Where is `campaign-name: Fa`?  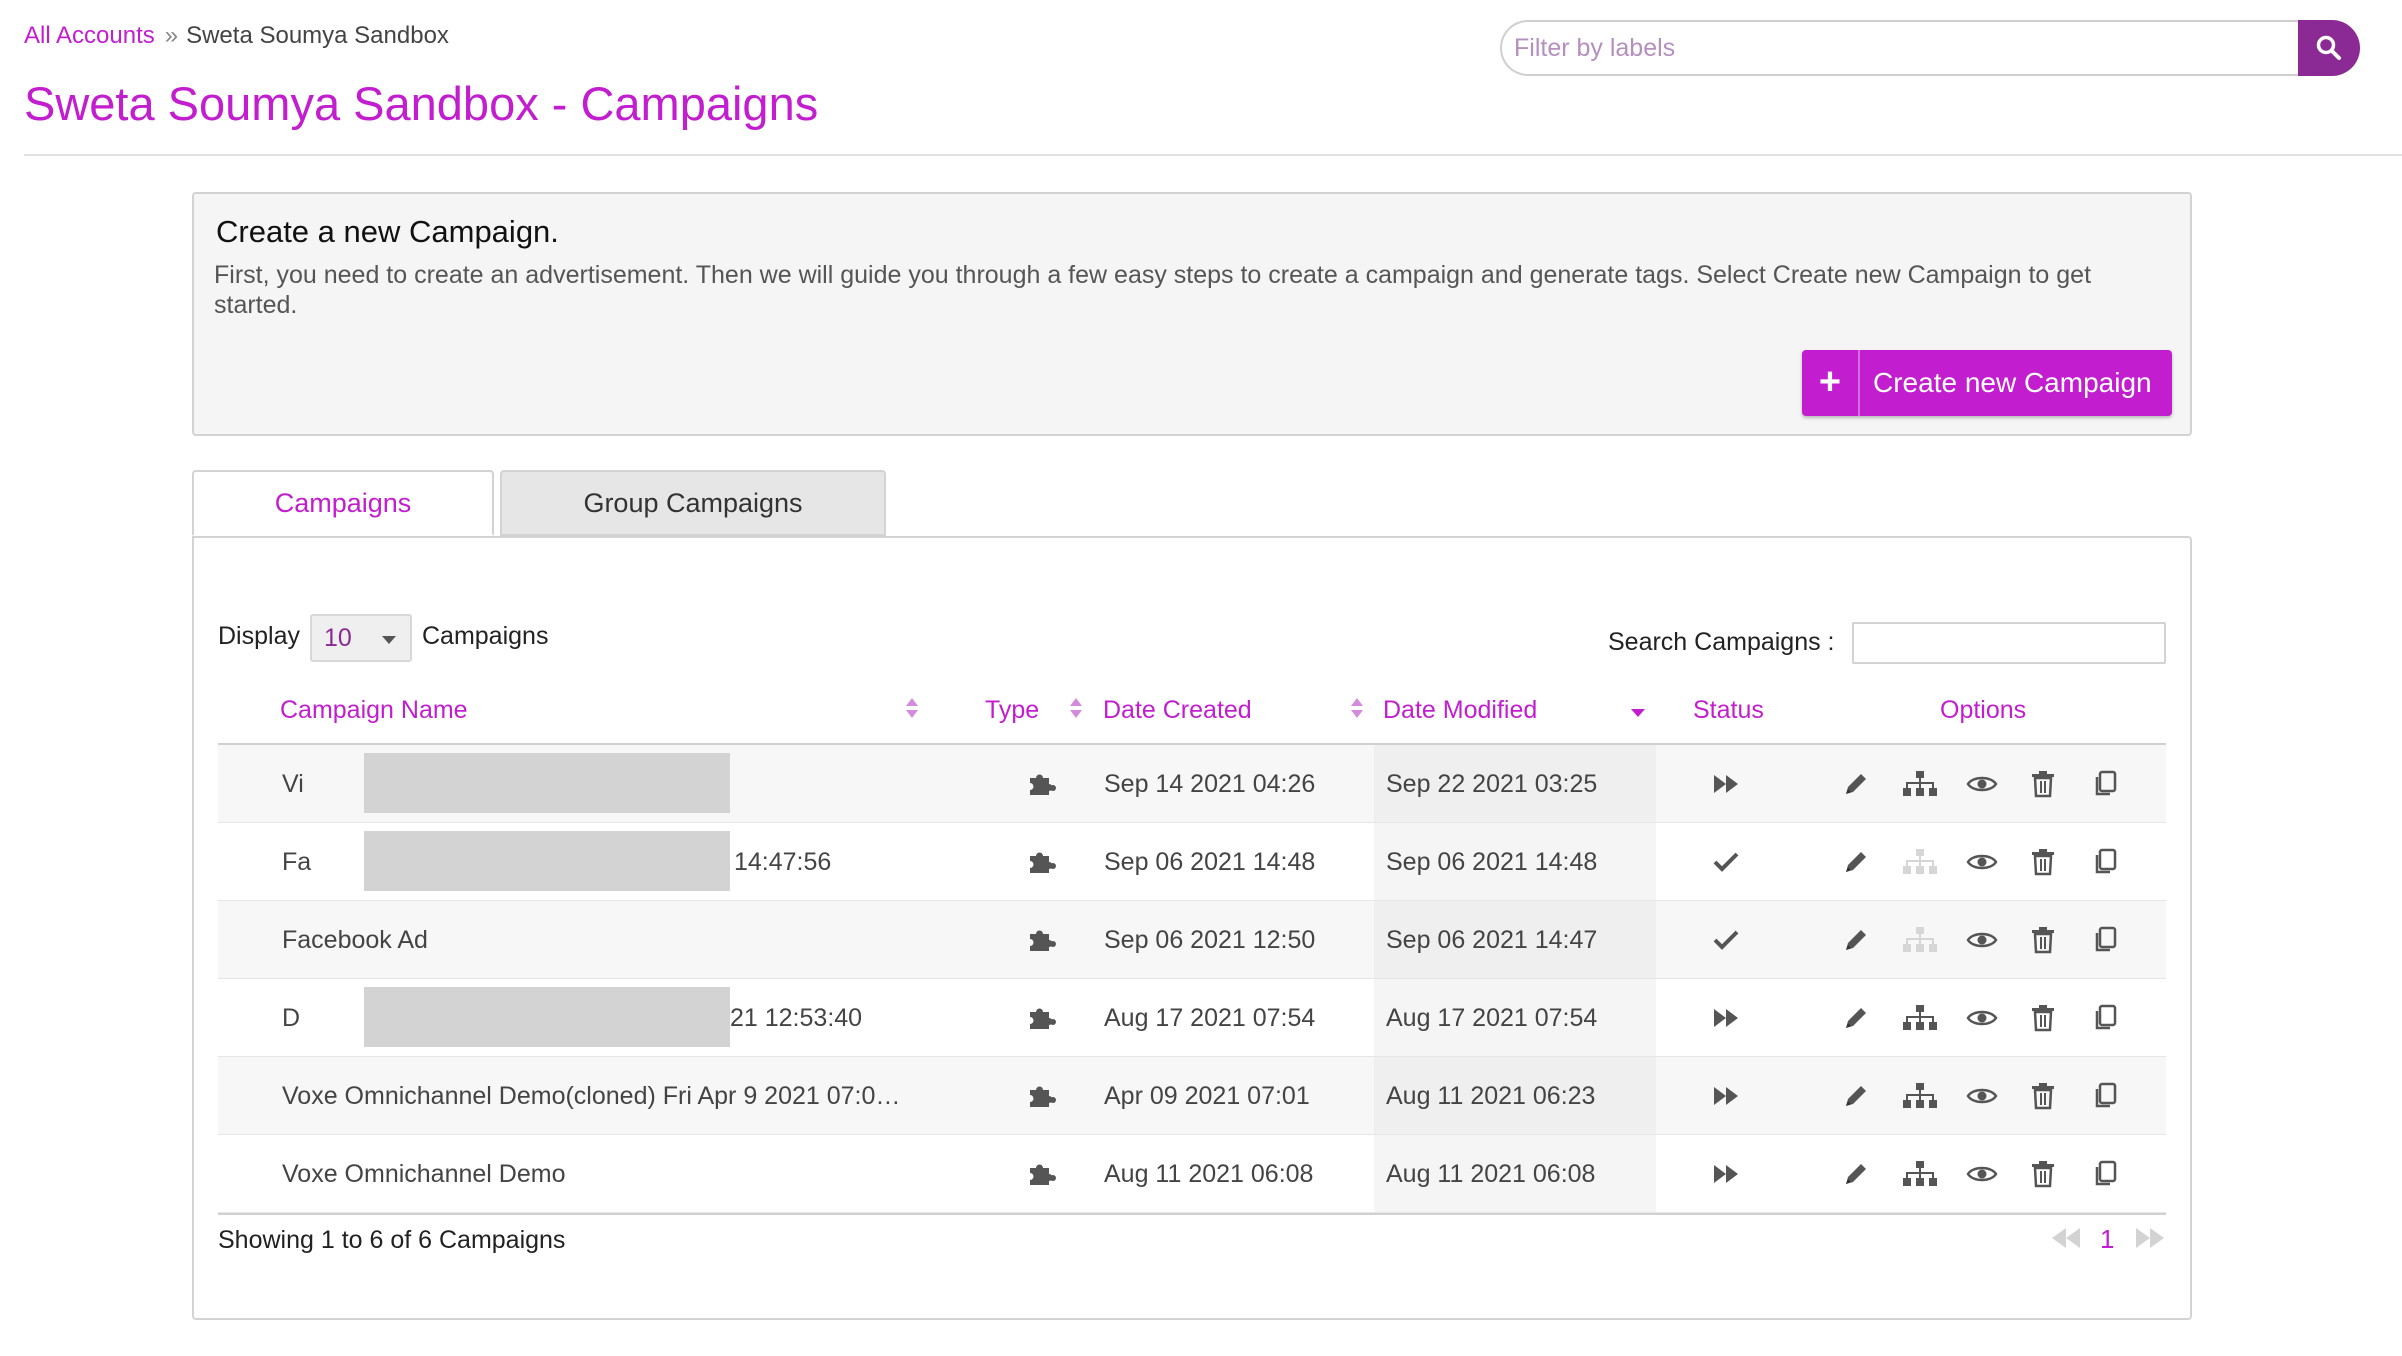 campaign-name: Fa is located at coordinates (296, 862).